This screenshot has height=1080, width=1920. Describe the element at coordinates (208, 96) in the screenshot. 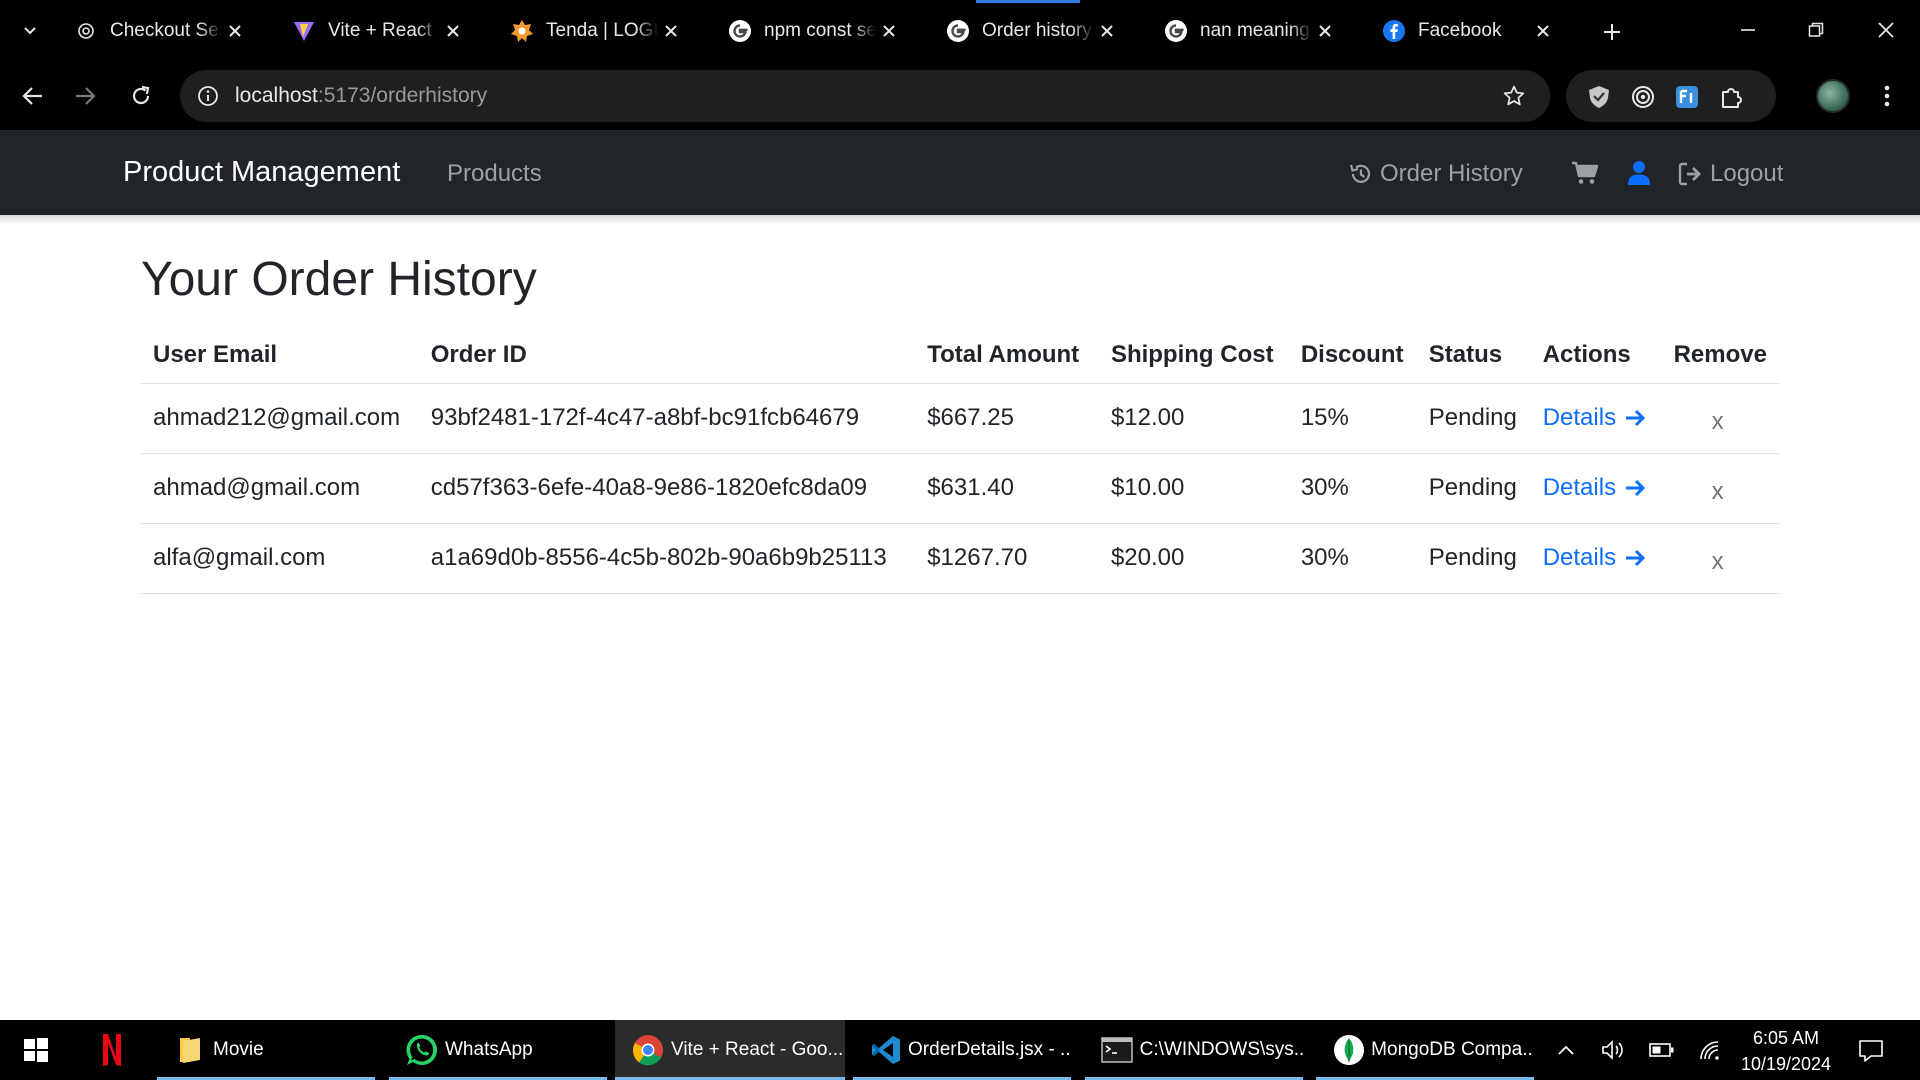

I see `site-info-icon` at that location.